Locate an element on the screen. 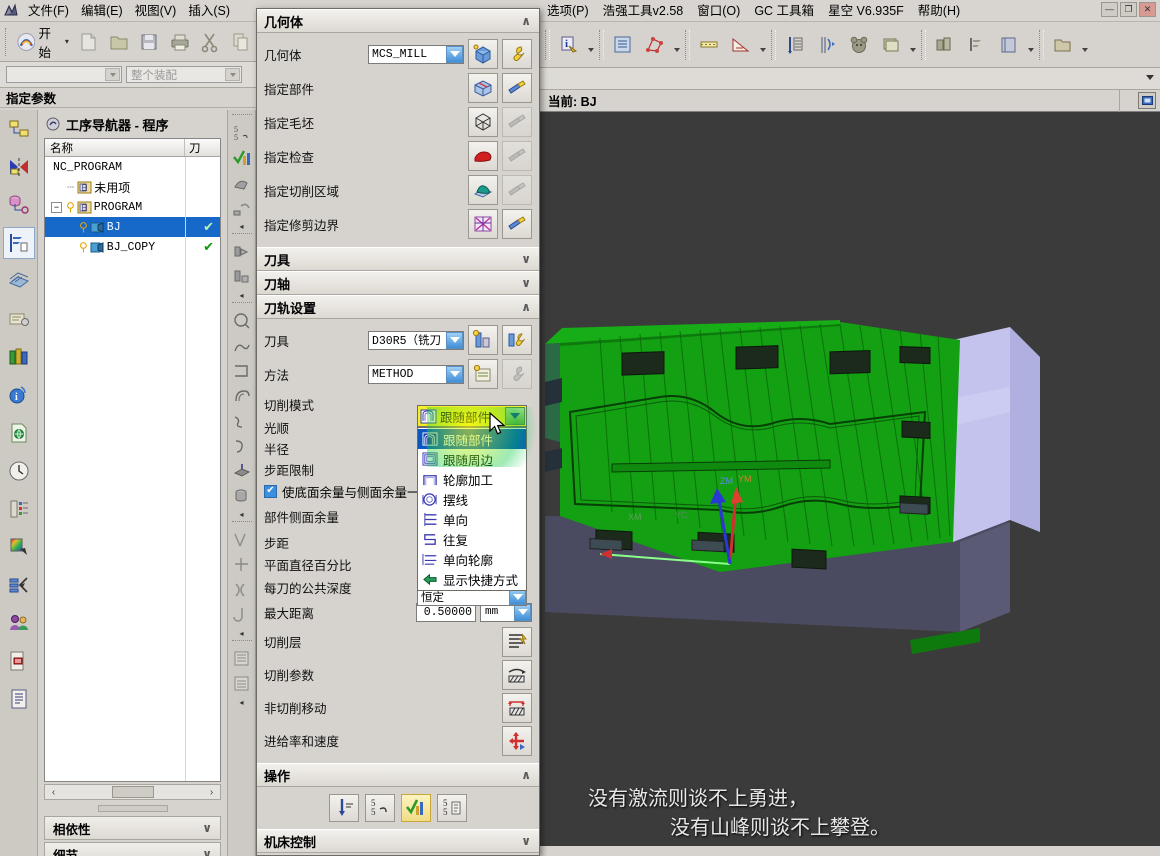 The image size is (1160, 856). scroll-right-button: › is located at coordinates (211, 792).